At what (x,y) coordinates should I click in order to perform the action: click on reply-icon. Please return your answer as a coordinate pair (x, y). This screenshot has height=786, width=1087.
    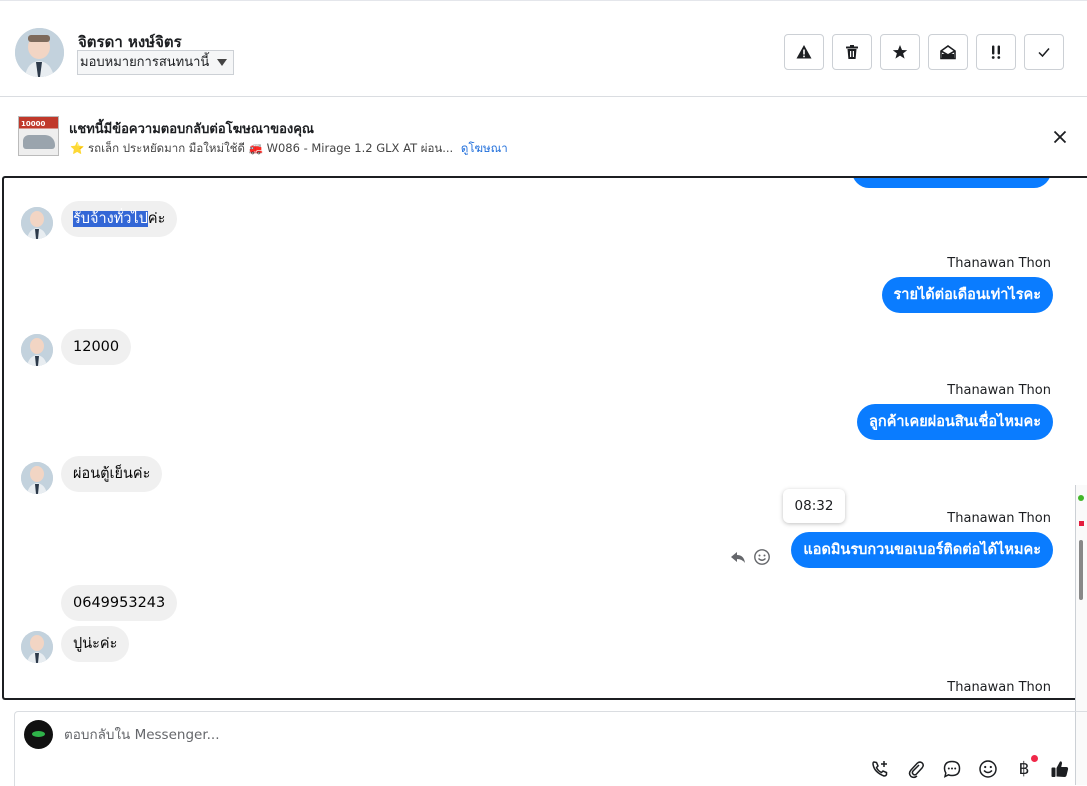
    Looking at the image, I should click on (738, 557).